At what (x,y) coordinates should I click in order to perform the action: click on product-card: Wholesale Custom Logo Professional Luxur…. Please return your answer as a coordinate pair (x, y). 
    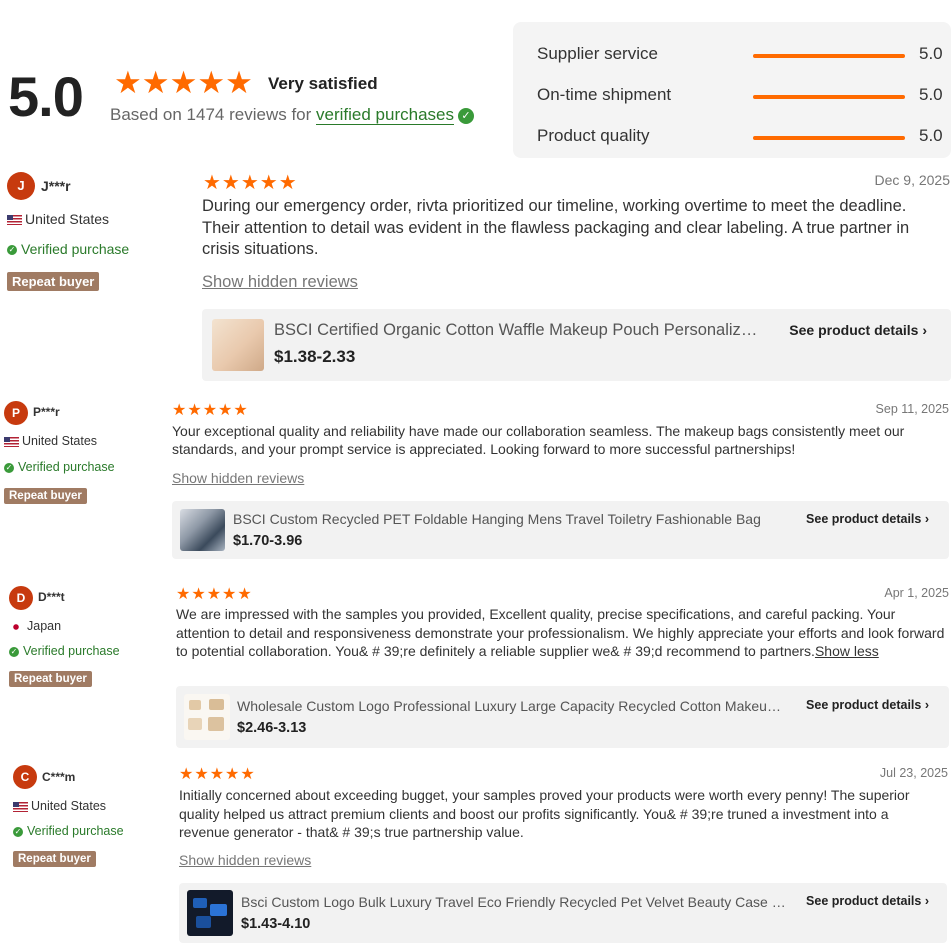
    Looking at the image, I should click on (562, 717).